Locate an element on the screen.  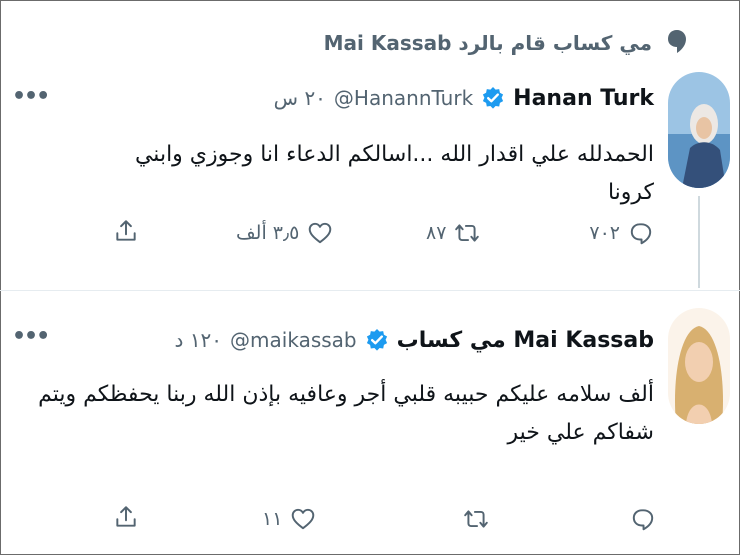
tweet-1-like-button: ٣٫٥ ألف is located at coordinates (284, 233).